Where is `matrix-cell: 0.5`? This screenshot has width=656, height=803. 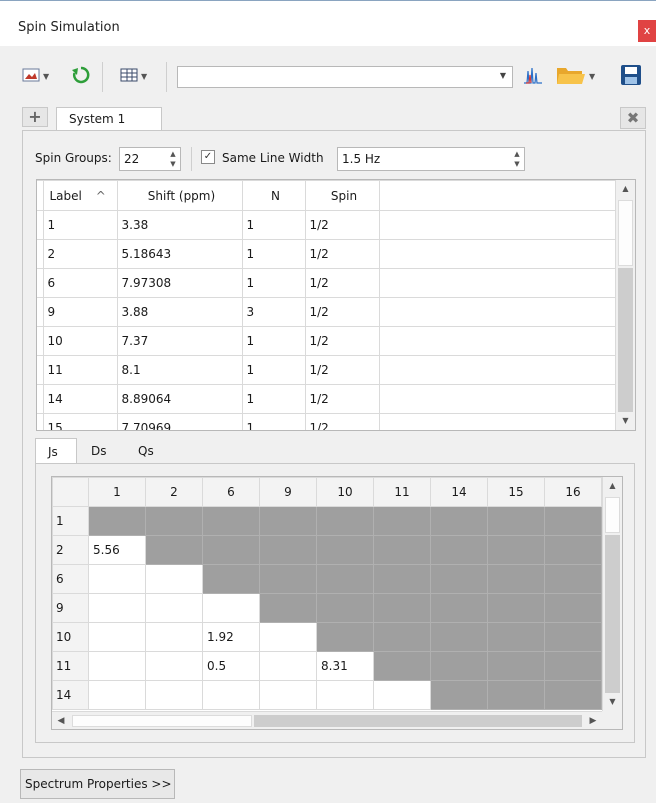
matrix-cell: 0.5 is located at coordinates (231, 666).